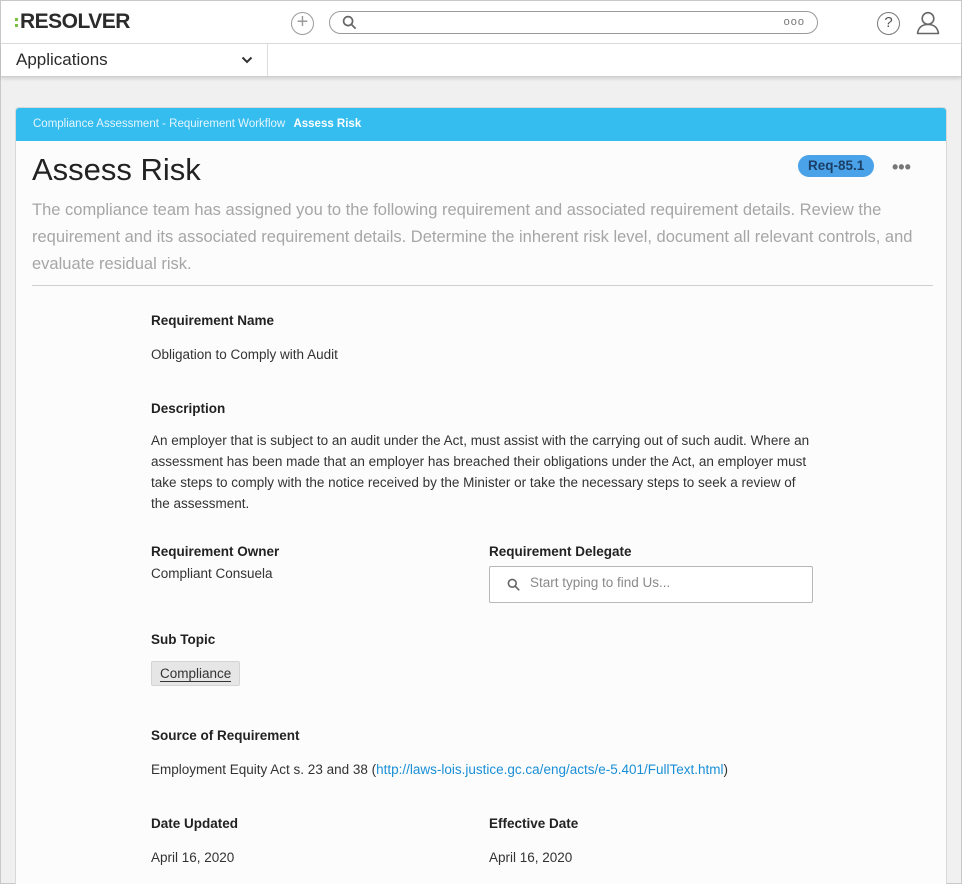  Describe the element at coordinates (665, 582) in the screenshot. I see `delegate-search-input` at that location.